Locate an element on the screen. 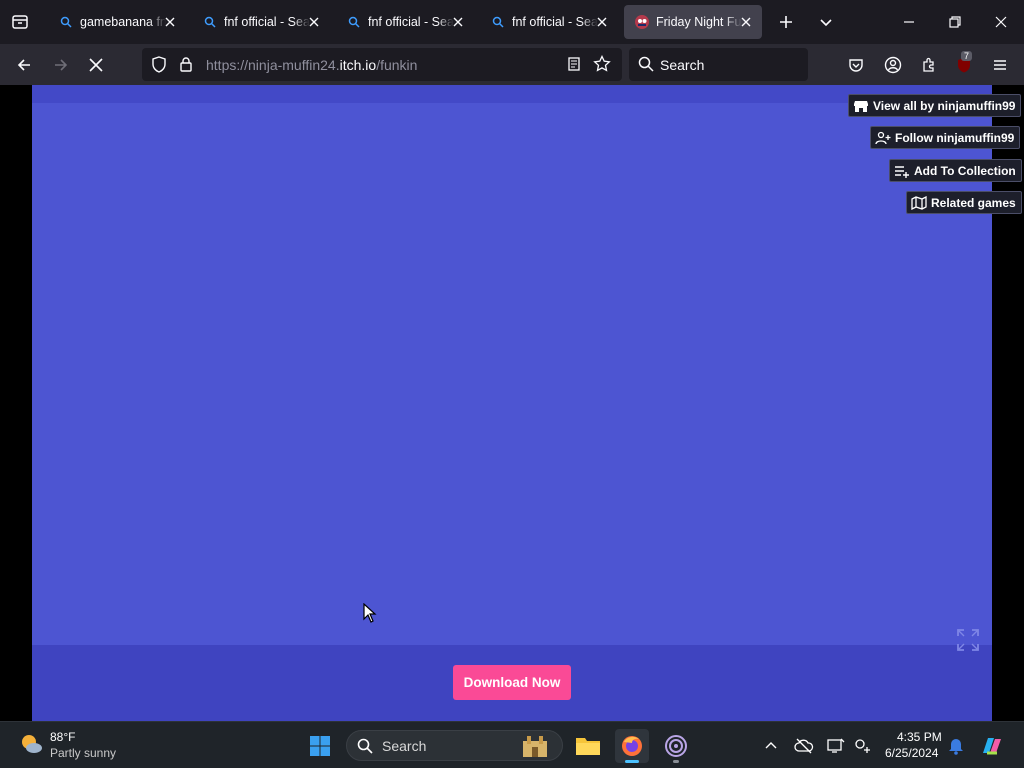  weather-icon is located at coordinates (31, 746).